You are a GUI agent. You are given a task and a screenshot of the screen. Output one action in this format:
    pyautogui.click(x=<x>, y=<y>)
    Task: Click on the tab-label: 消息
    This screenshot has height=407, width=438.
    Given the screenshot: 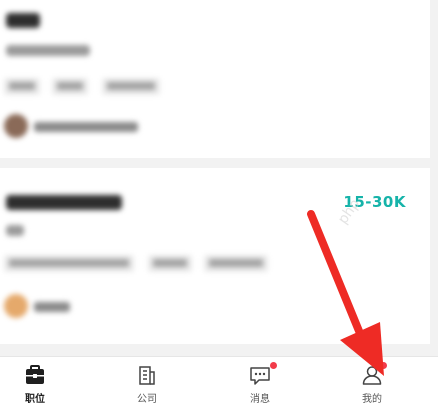 What is the action you would take?
    pyautogui.click(x=260, y=399)
    